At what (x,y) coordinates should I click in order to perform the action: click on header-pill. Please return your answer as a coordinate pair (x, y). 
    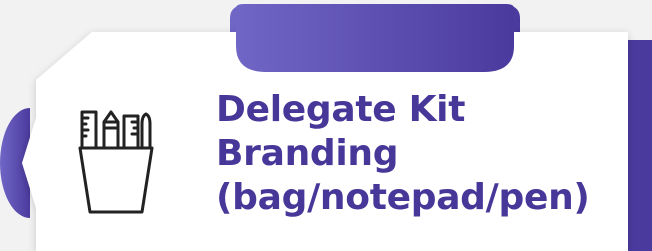
    Looking at the image, I should click on (375, 38).